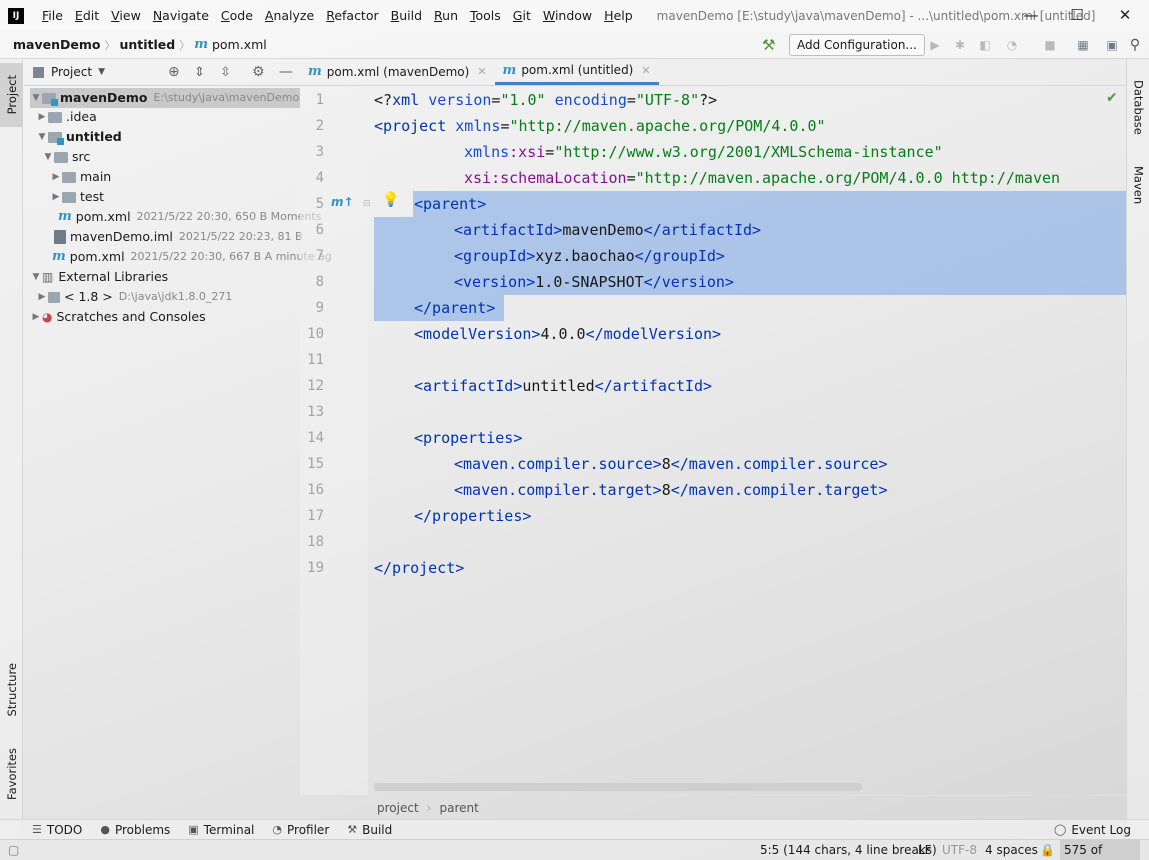 The width and height of the screenshot is (1149, 860). I want to click on breadcrumb-project-tag: project, so click(398, 808).